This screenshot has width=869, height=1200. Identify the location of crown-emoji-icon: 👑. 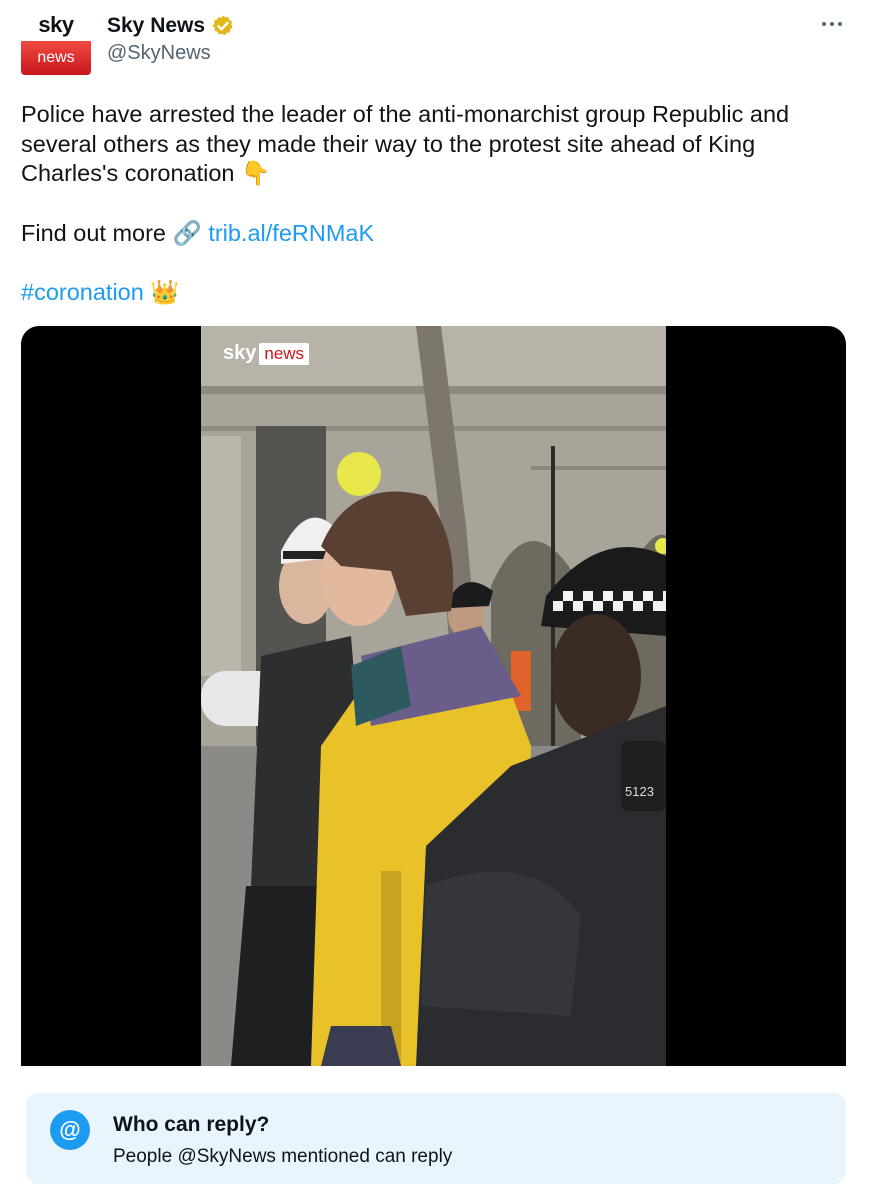
(165, 292).